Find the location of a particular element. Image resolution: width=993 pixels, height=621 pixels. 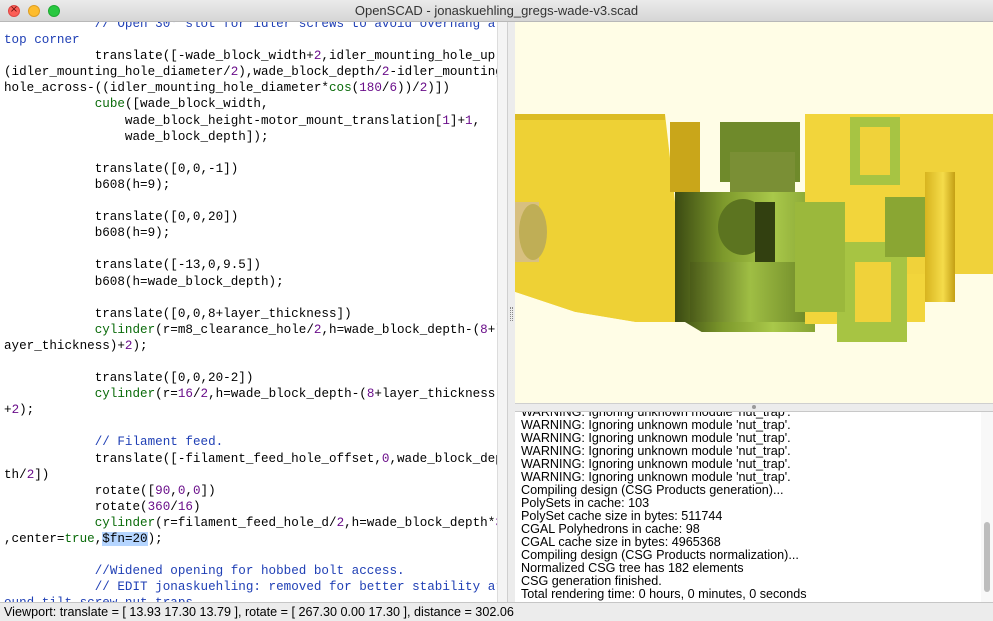

code-line: +2); is located at coordinates (247, 410).